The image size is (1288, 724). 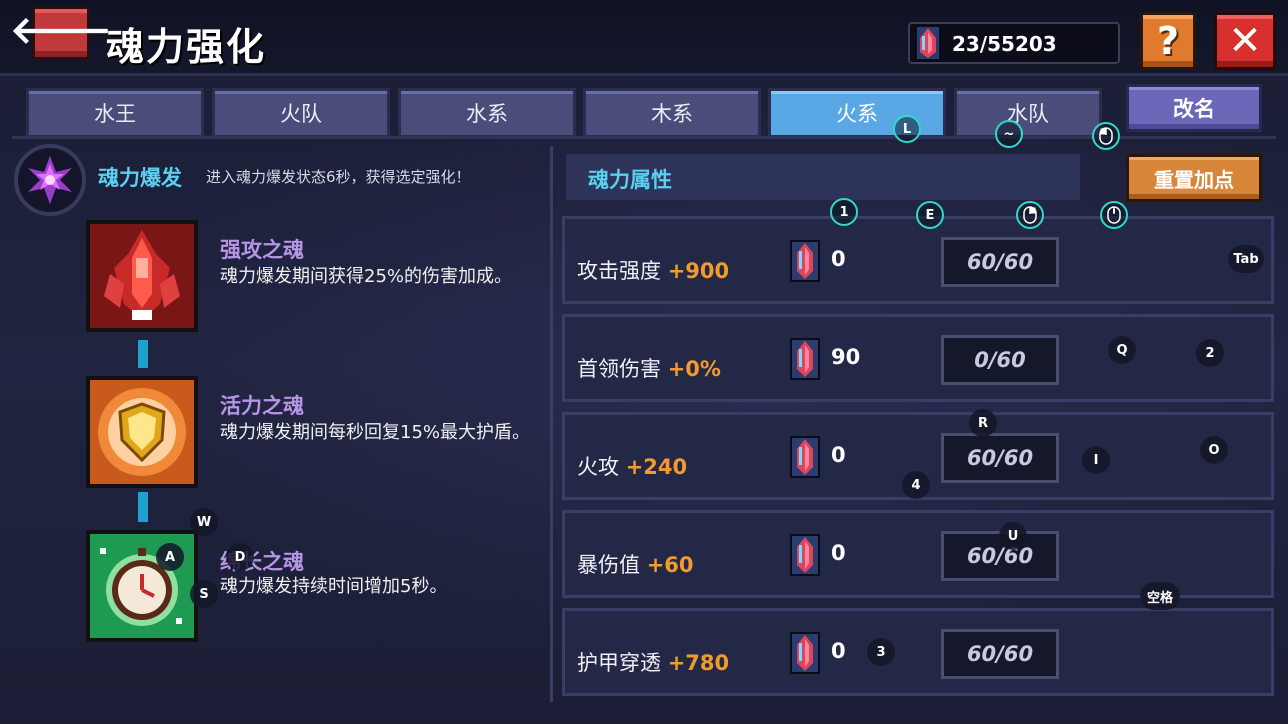 What do you see at coordinates (1106, 136) in the screenshot?
I see `mouse-left-hint-icon` at bounding box center [1106, 136].